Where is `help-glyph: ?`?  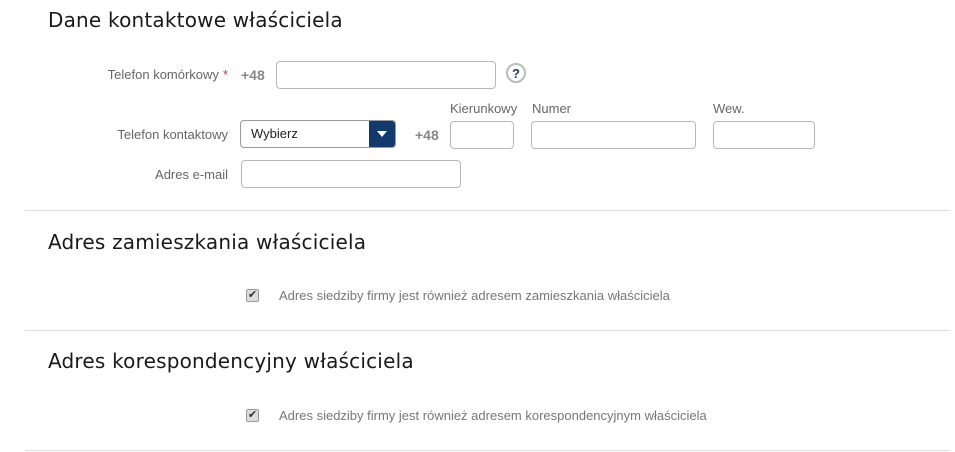 help-glyph: ? is located at coordinates (516, 73).